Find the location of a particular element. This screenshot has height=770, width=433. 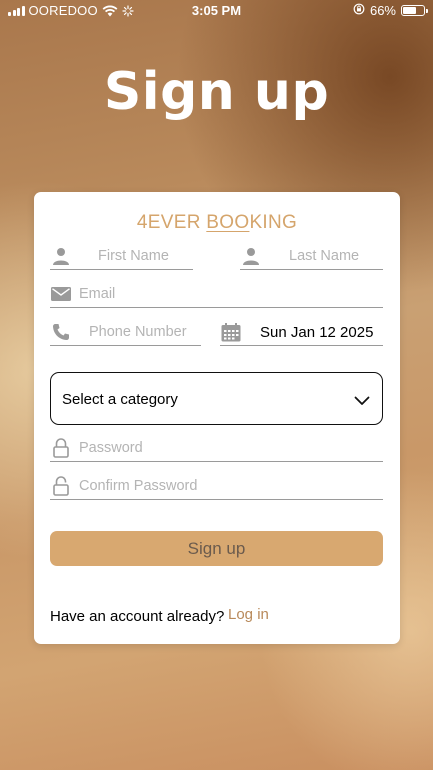

phone-field is located at coordinates (125, 333).